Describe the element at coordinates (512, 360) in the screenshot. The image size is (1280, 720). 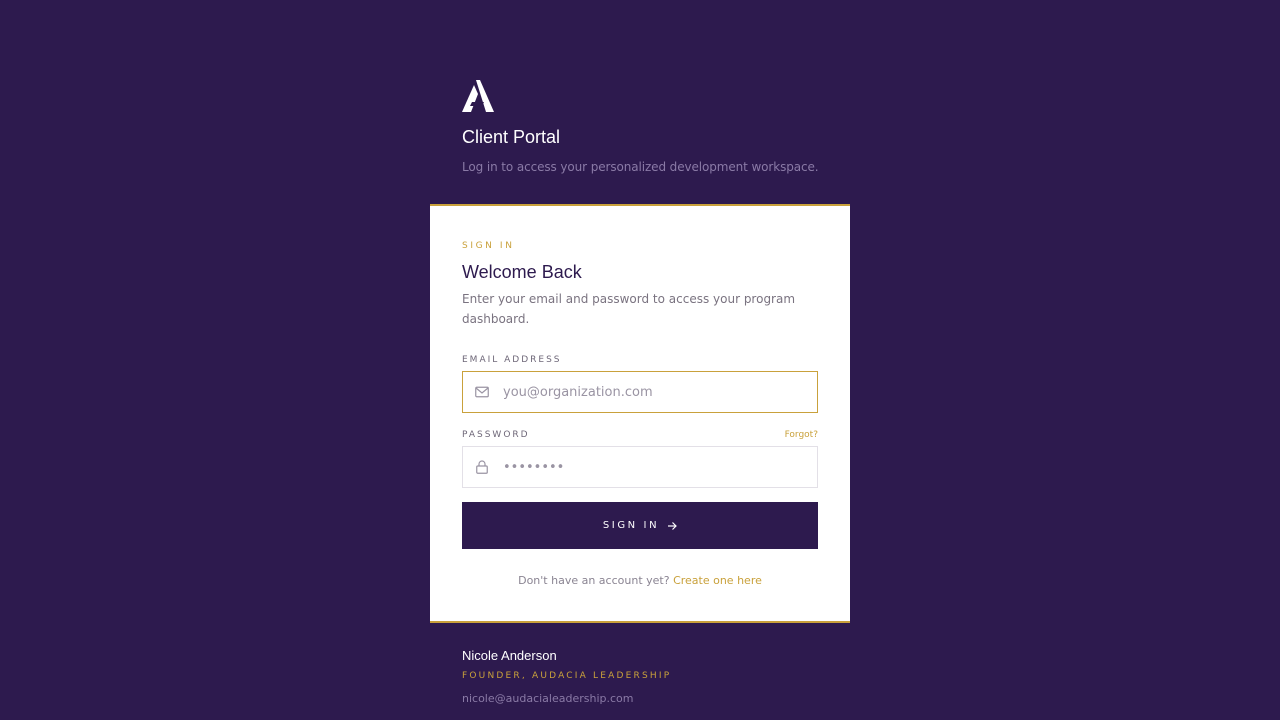
I see `email-label: EMAIL ADDRESS` at that location.